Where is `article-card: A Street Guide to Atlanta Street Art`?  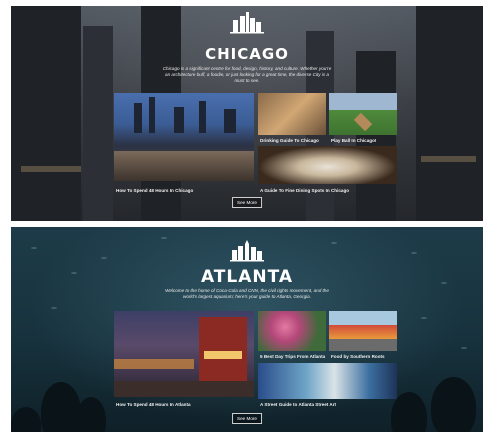
article-card: A Street Guide to Atlanta Street Art is located at coordinates (327, 385).